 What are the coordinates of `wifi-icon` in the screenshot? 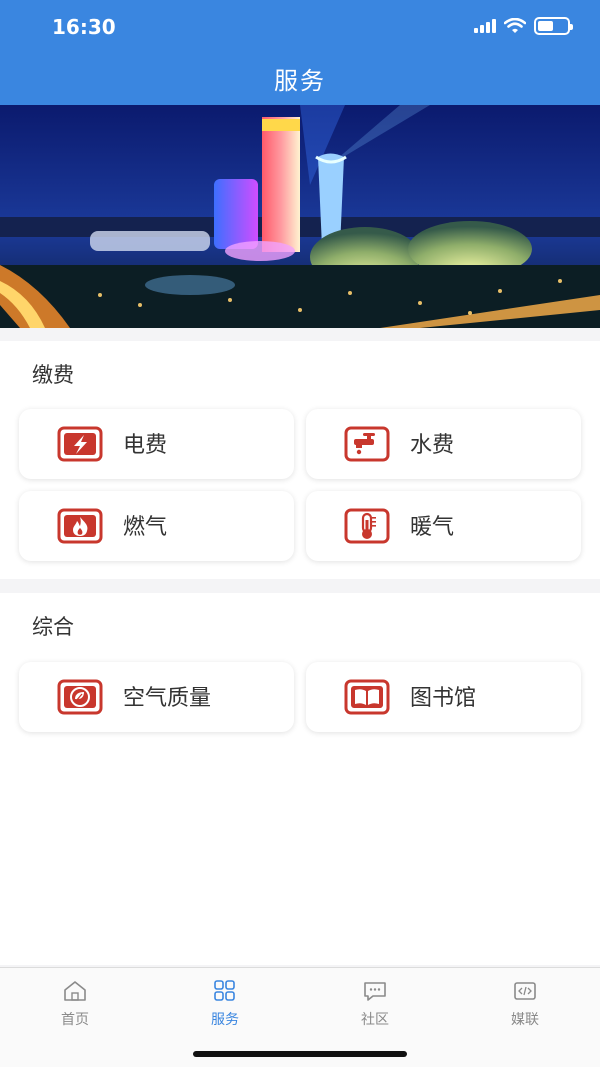 It's located at (515, 25).